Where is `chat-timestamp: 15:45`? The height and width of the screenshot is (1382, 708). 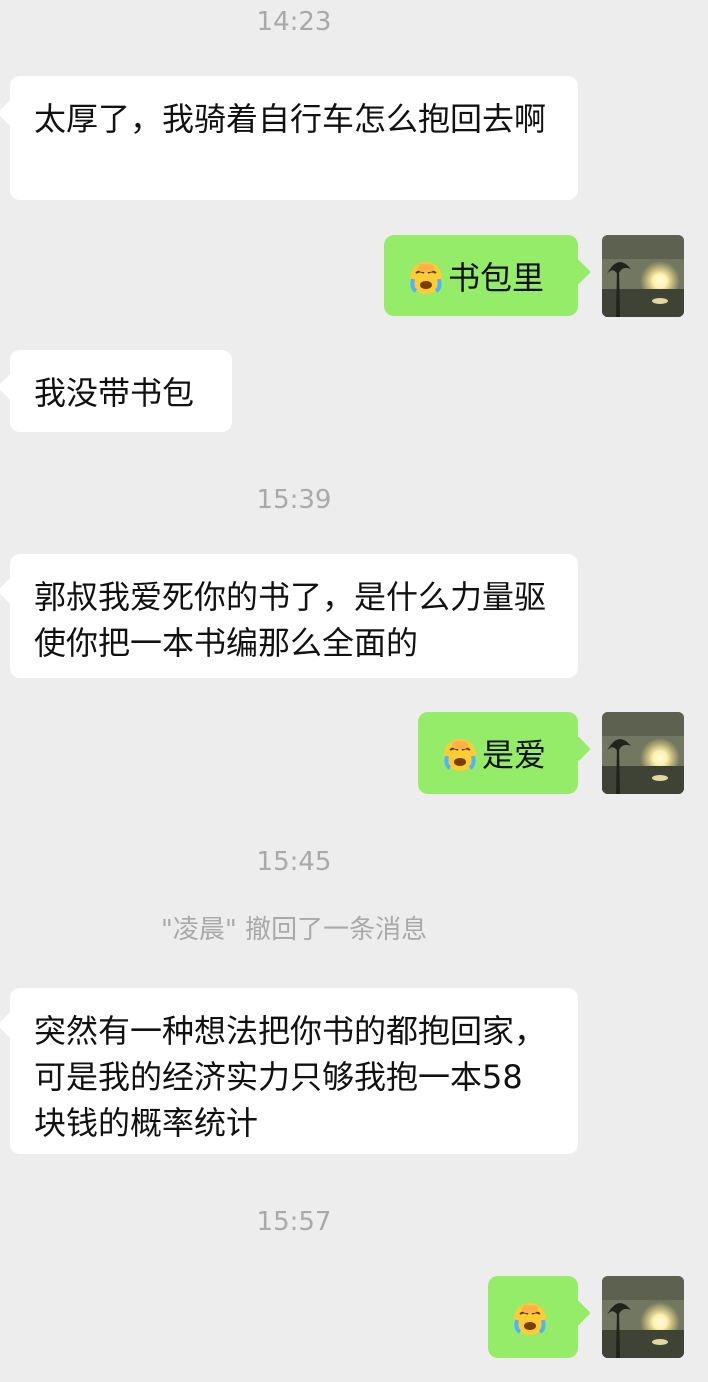 chat-timestamp: 15:45 is located at coordinates (294, 862).